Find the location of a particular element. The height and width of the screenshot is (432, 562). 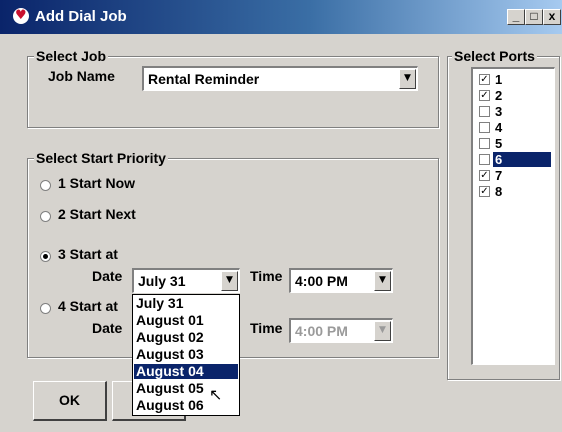

radio-start-now-label: 1 Start Now is located at coordinates (97, 183).